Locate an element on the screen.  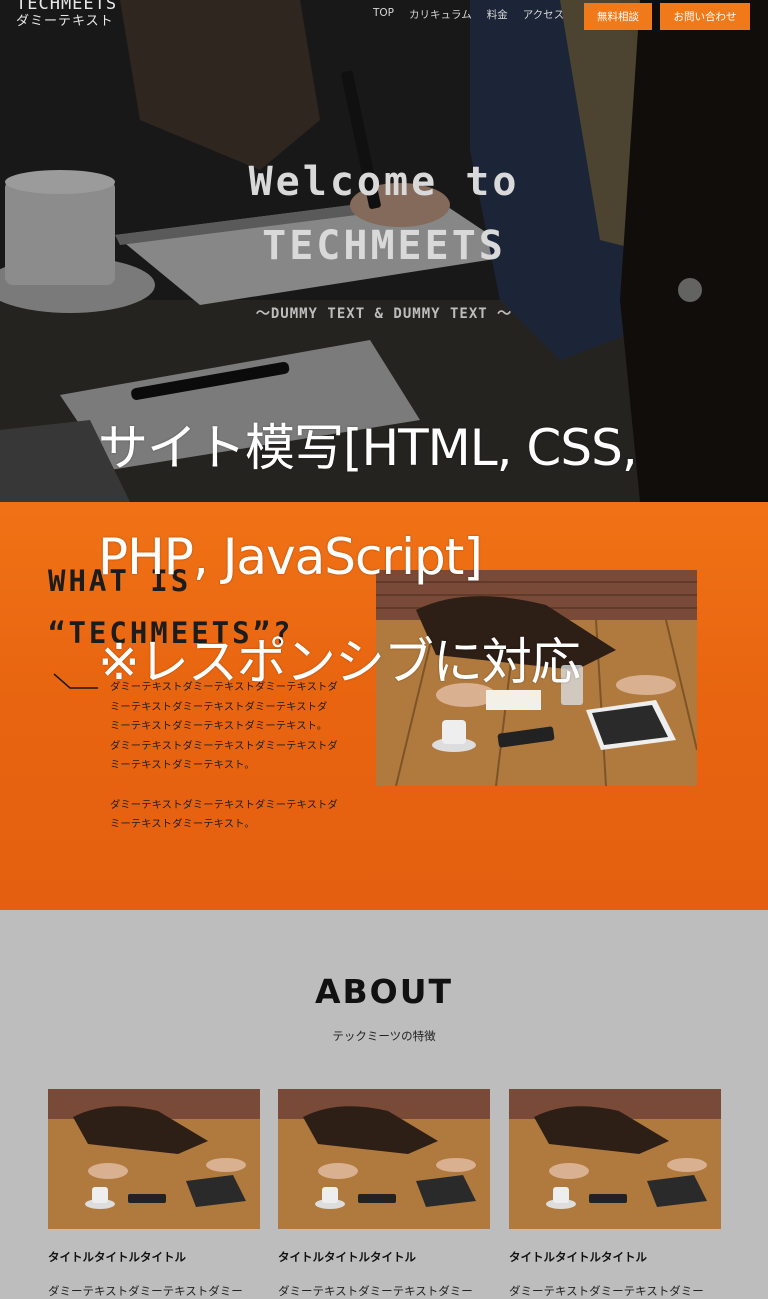
logo-subtext: ダミーテキスト is located at coordinates (65, 21).